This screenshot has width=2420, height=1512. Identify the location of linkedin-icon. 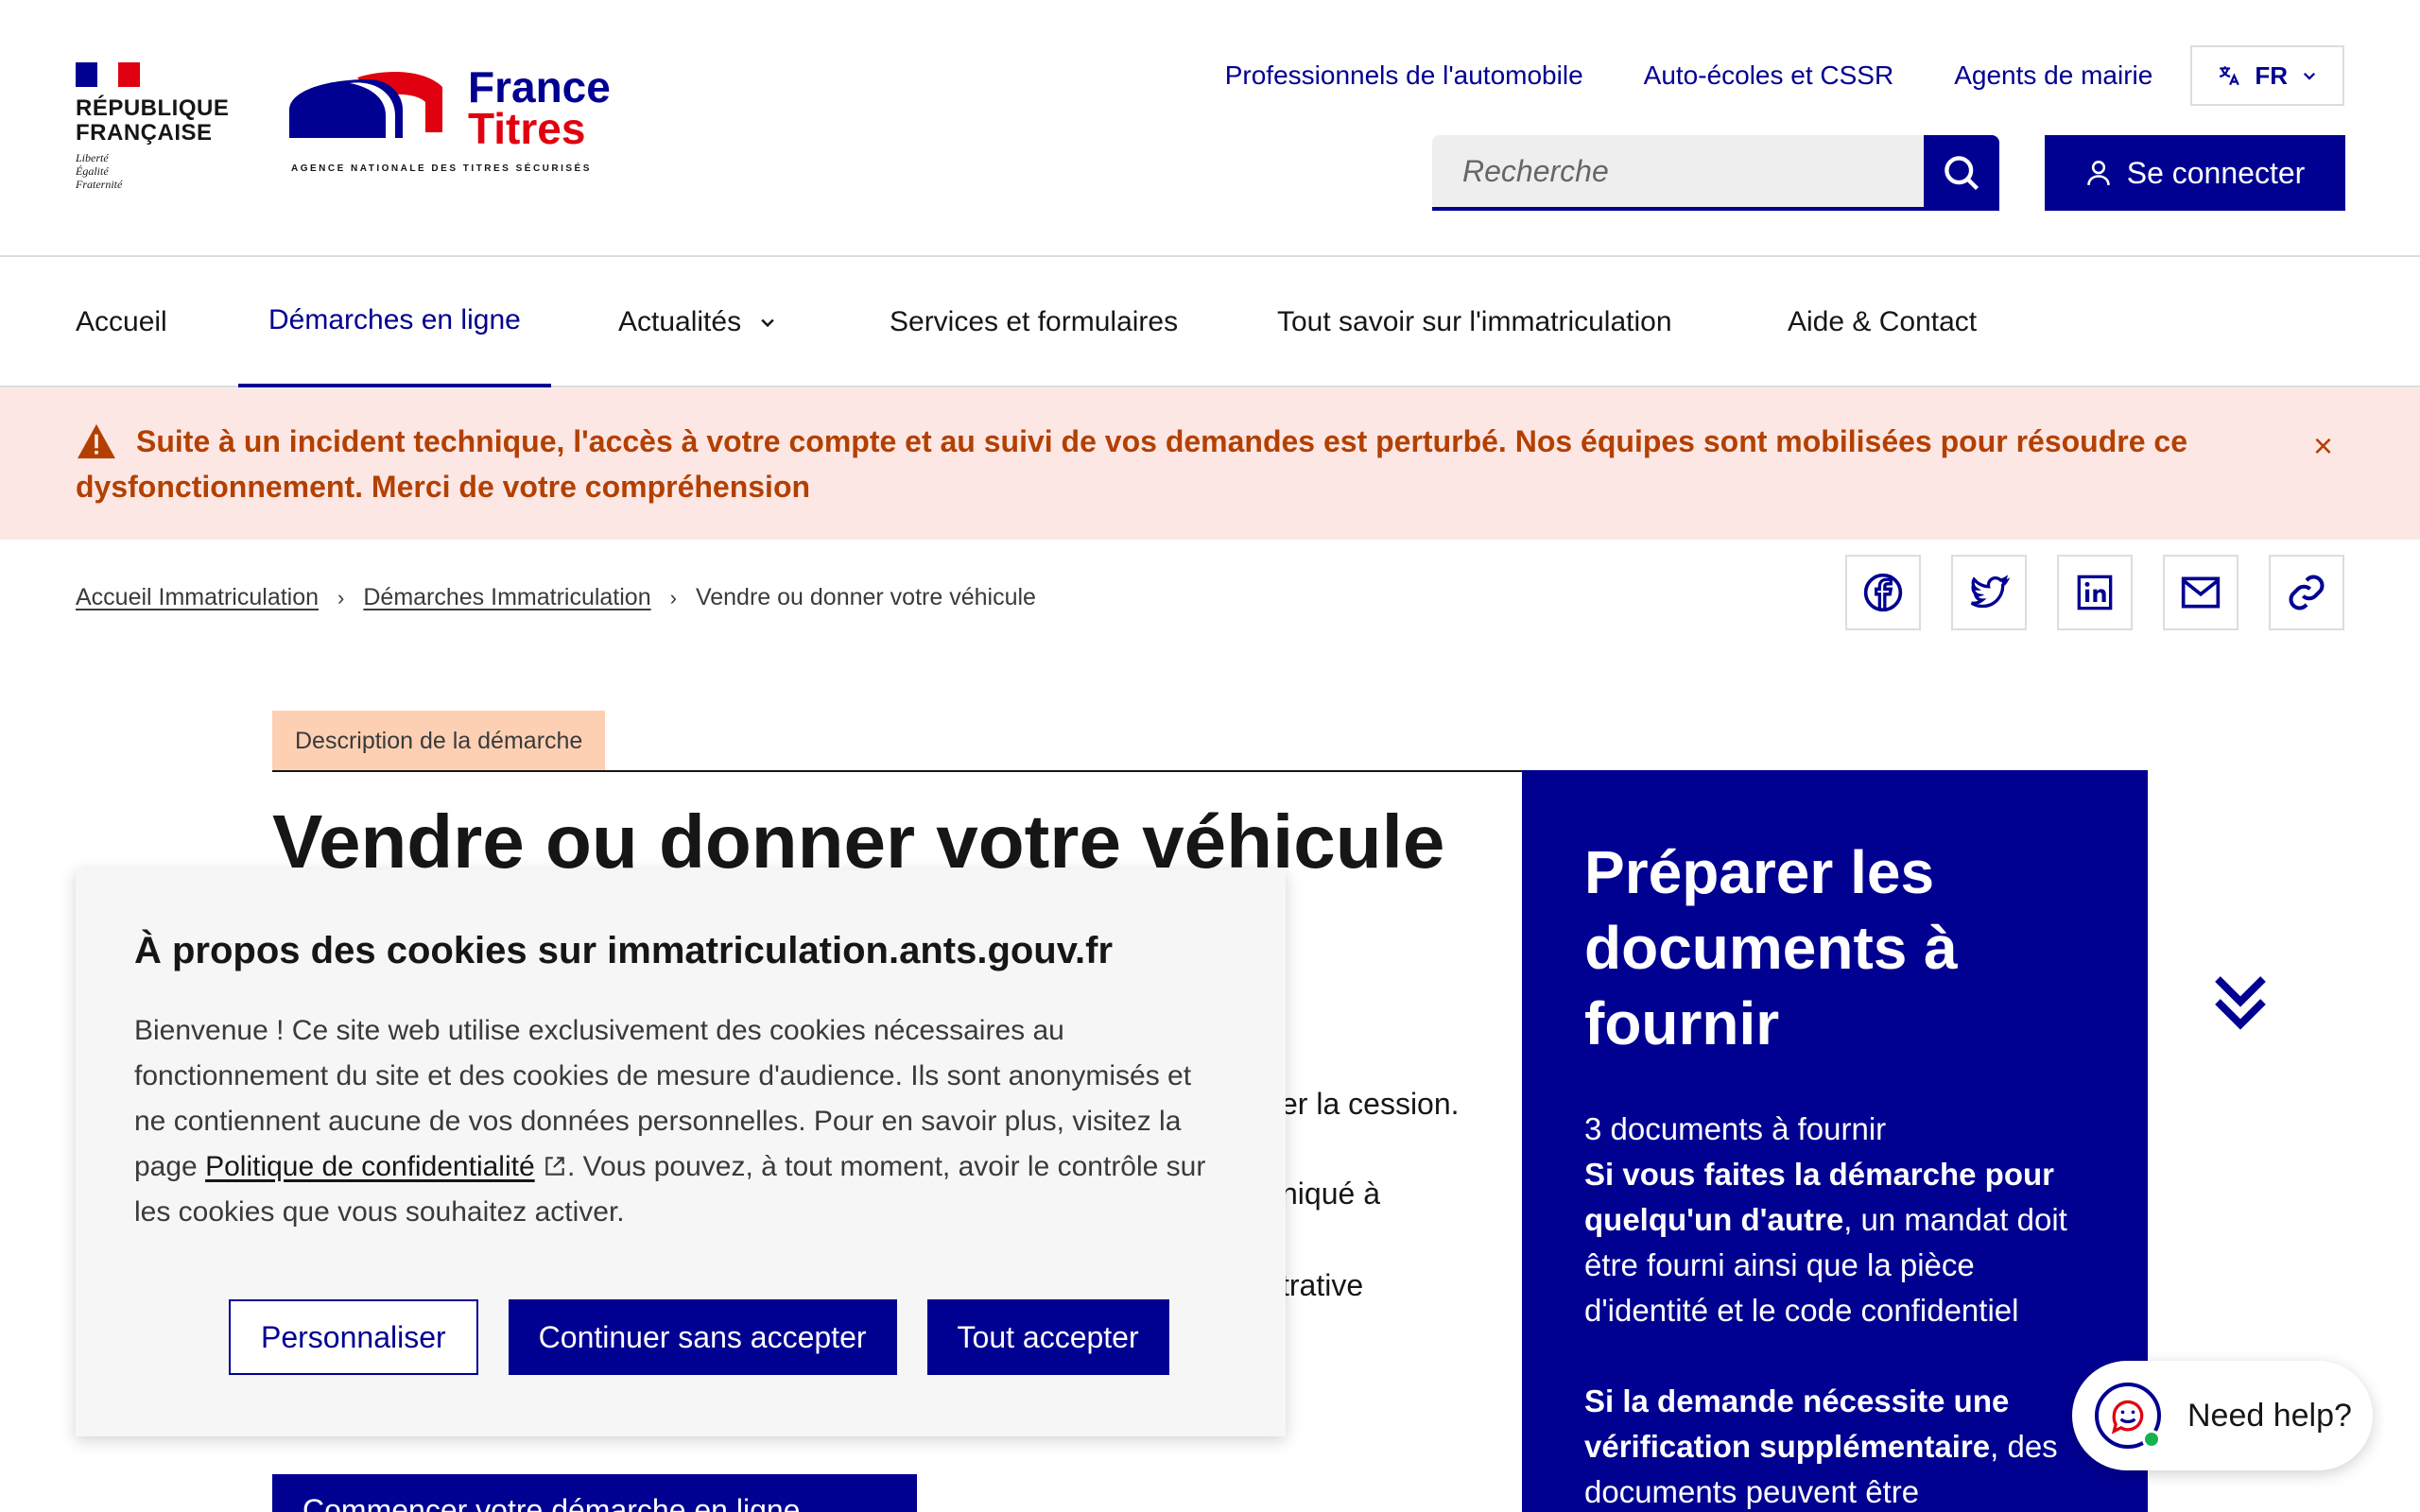
(2095, 592).